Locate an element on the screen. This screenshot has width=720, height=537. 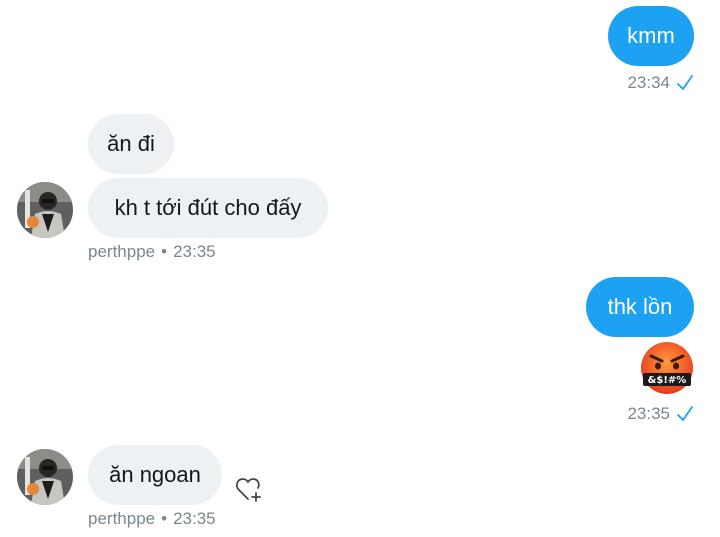
message-text: kh t tới đút cho đấy is located at coordinates (208, 207).